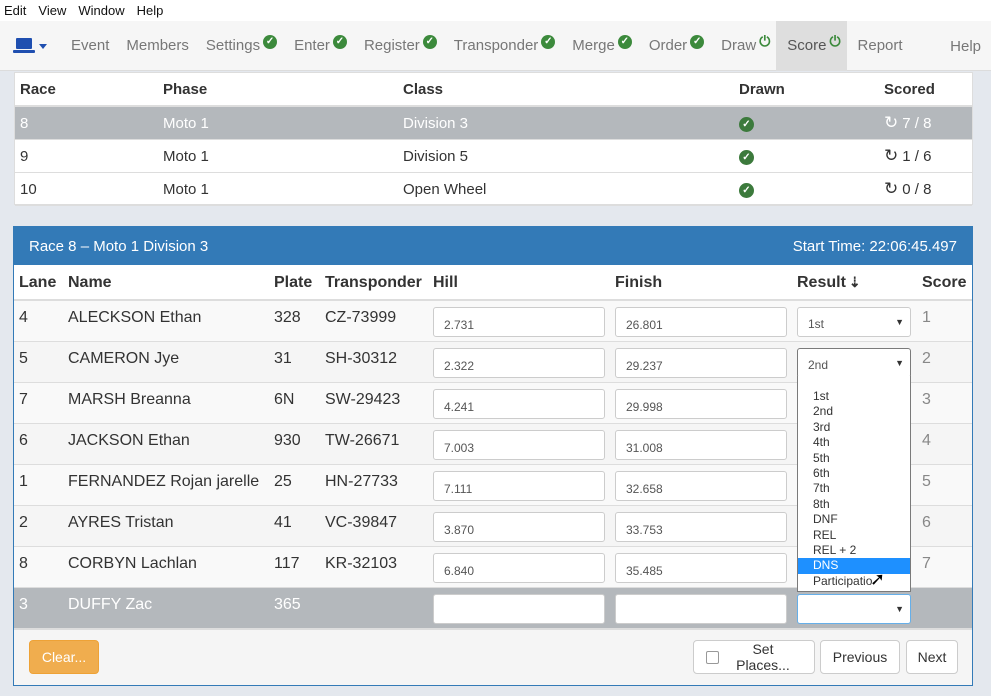 Image resolution: width=991 pixels, height=696 pixels. What do you see at coordinates (436, 156) in the screenshot?
I see `race-class: Division 5` at bounding box center [436, 156].